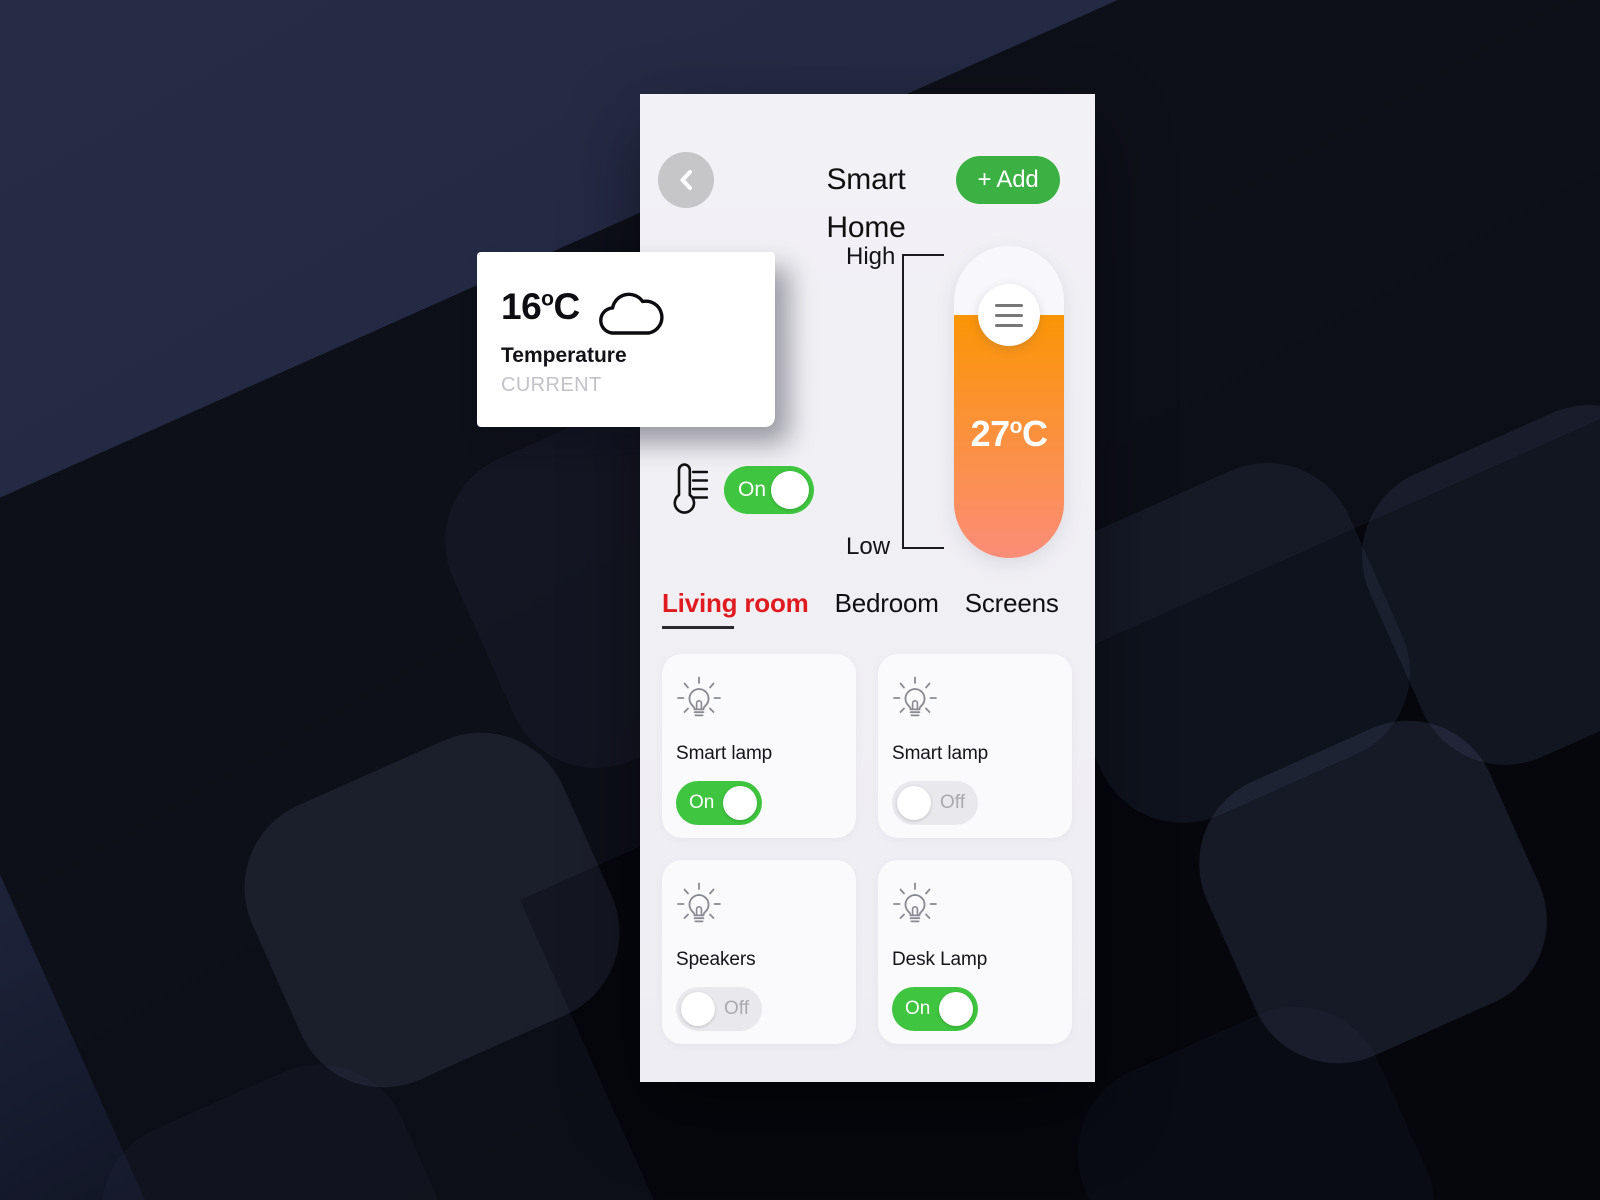  What do you see at coordinates (940, 959) in the screenshot?
I see `device-name: Desk Lamp` at bounding box center [940, 959].